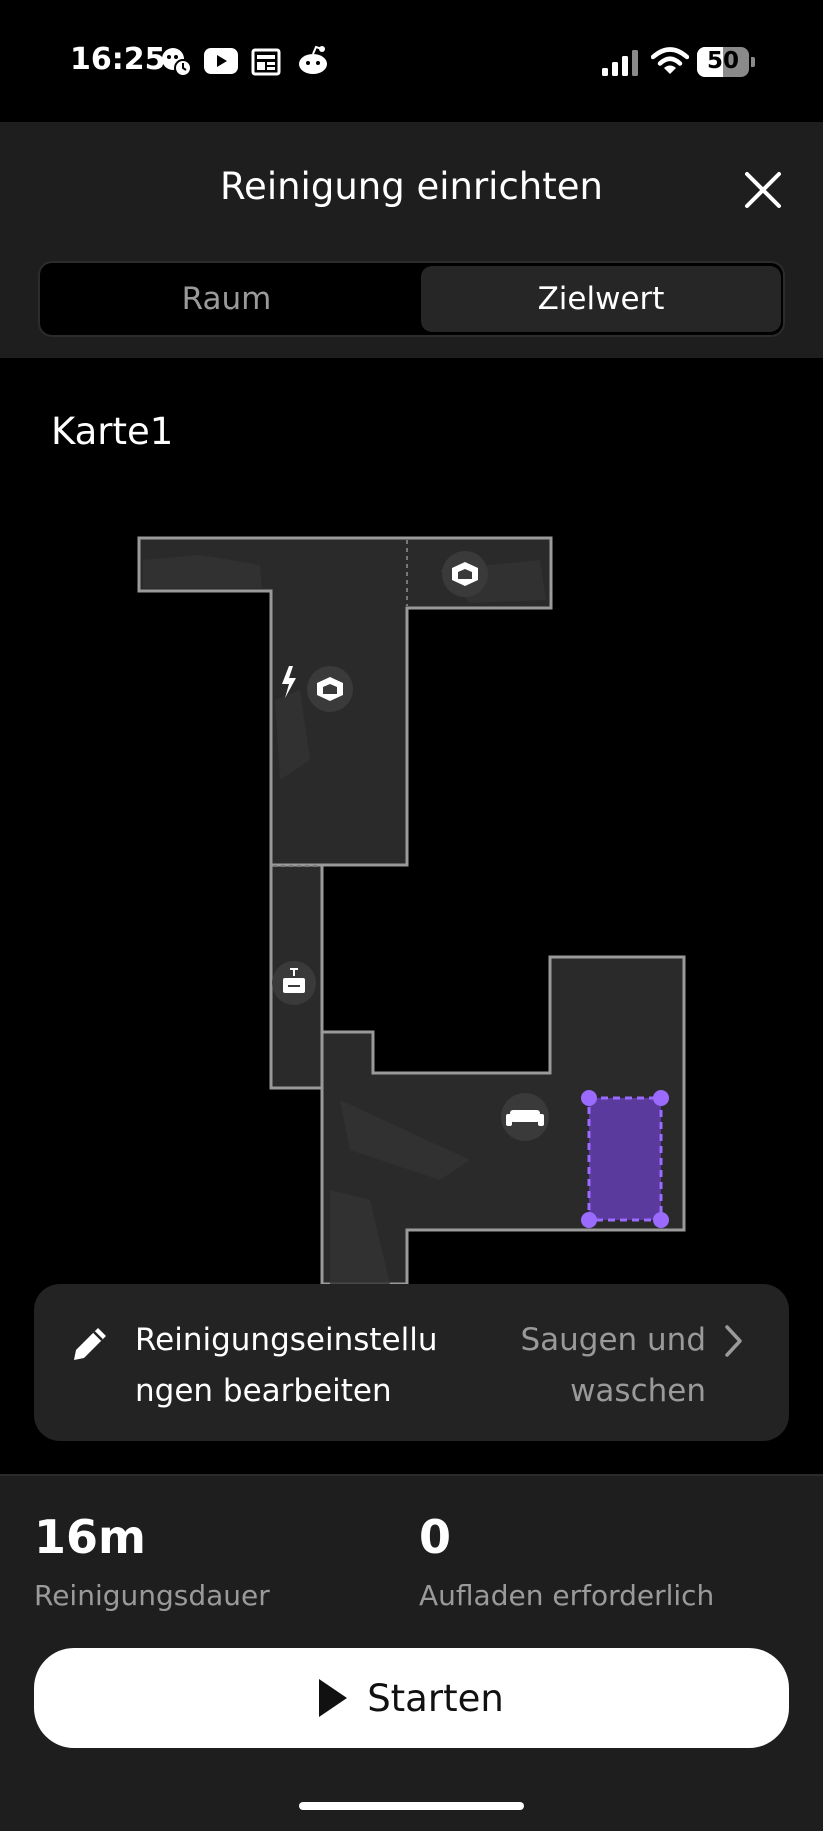 The height and width of the screenshot is (1831, 823). I want to click on duration-label: Reinigungsdauer, so click(152, 1595).